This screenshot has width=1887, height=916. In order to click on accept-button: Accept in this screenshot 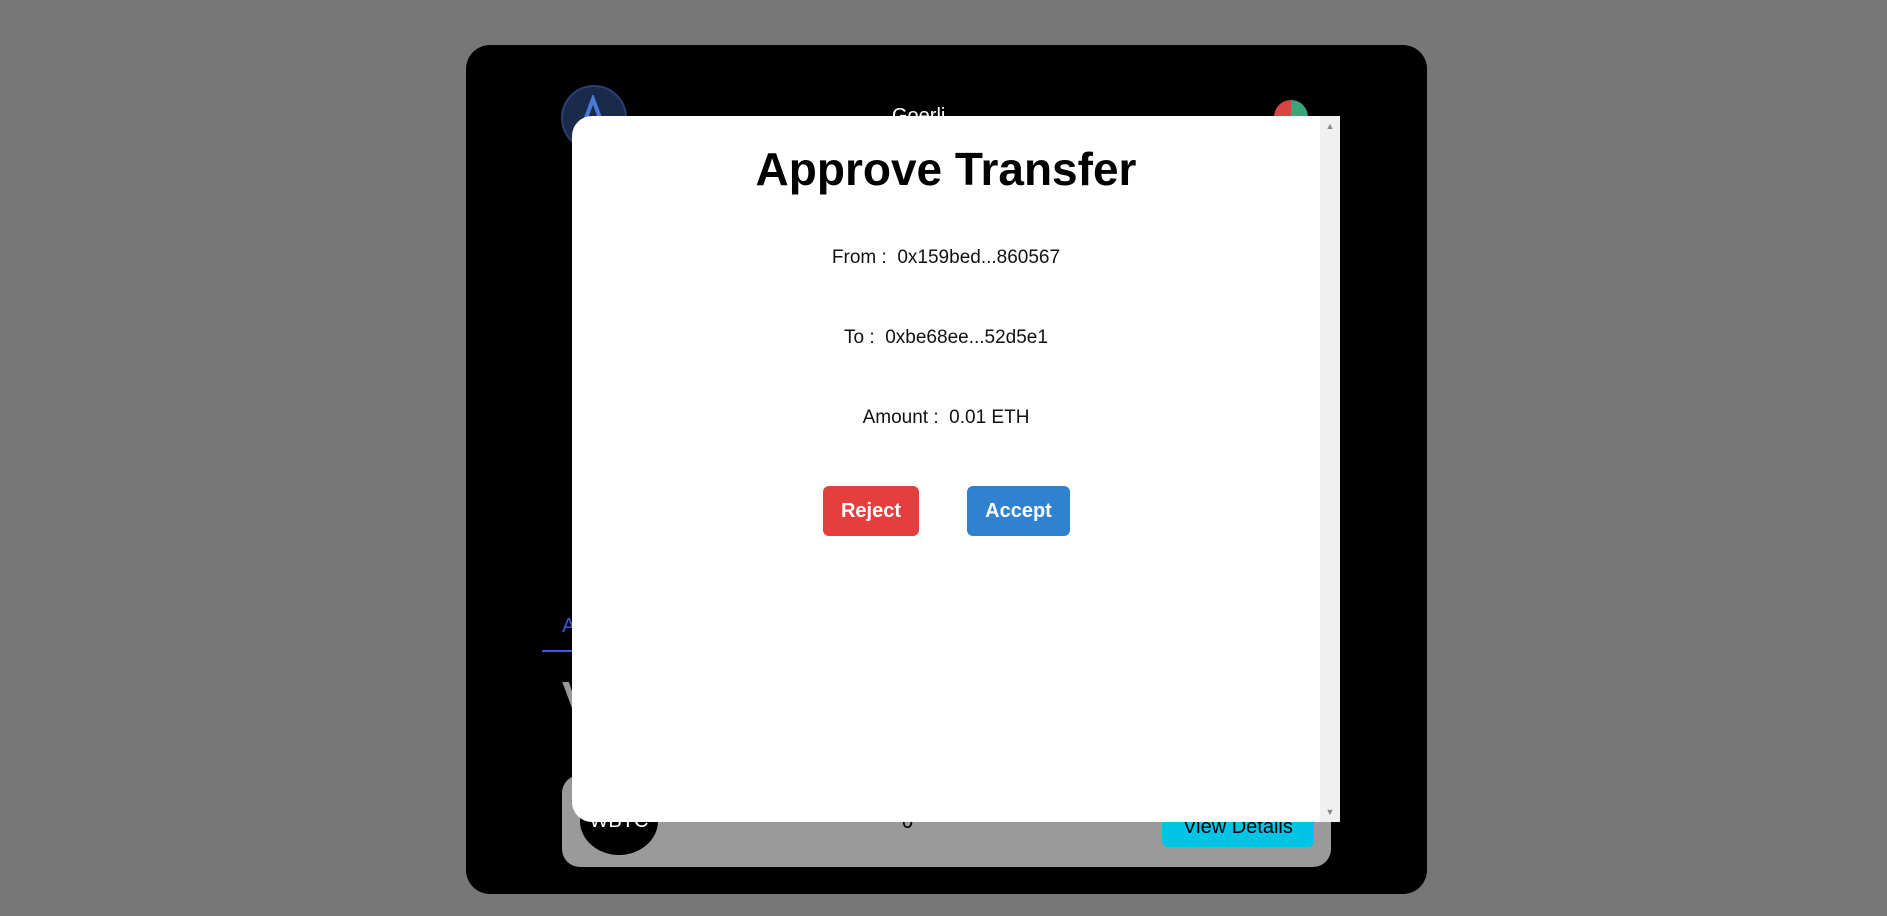, I will do `click(1018, 511)`.